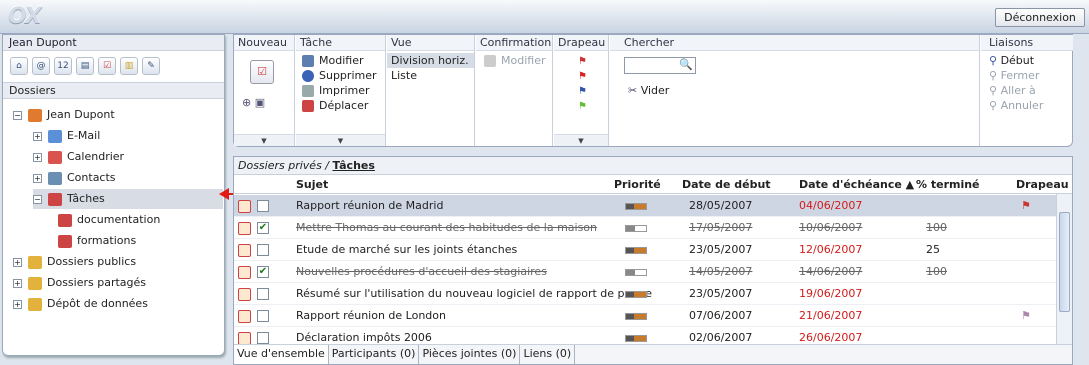 This screenshot has width=1089, height=365. Describe the element at coordinates (374, 354) in the screenshot. I see `detail-tab: Participants (0)` at that location.